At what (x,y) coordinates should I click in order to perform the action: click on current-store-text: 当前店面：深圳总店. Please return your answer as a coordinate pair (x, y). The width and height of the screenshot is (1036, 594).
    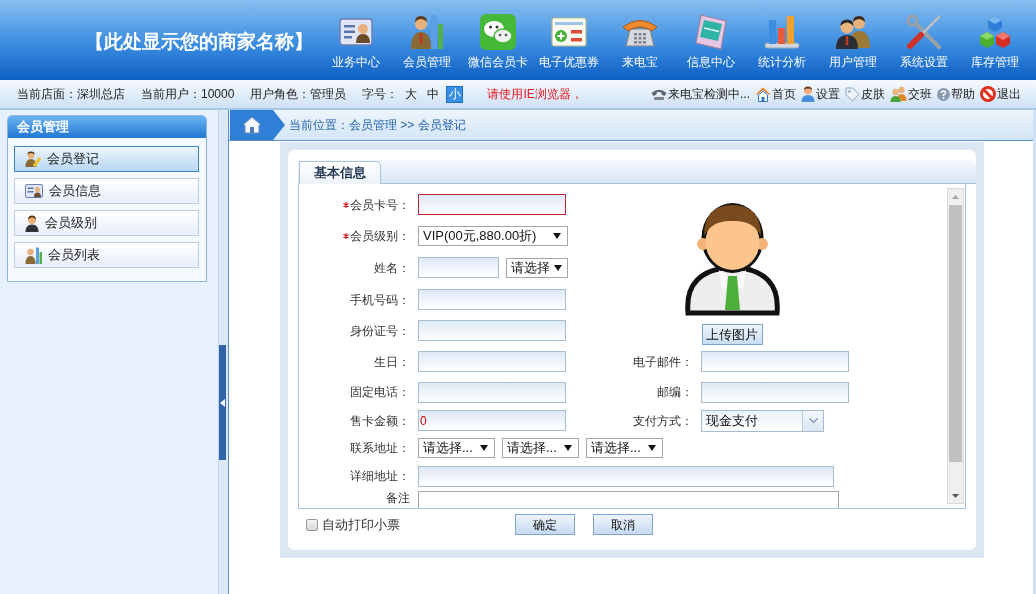
    Looking at the image, I should click on (71, 94).